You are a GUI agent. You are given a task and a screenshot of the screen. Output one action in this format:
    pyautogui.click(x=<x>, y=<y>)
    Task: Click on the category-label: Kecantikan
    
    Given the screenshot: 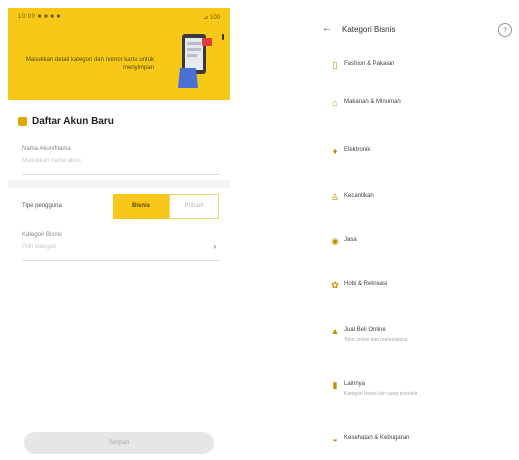 What is the action you would take?
    pyautogui.click(x=359, y=196)
    